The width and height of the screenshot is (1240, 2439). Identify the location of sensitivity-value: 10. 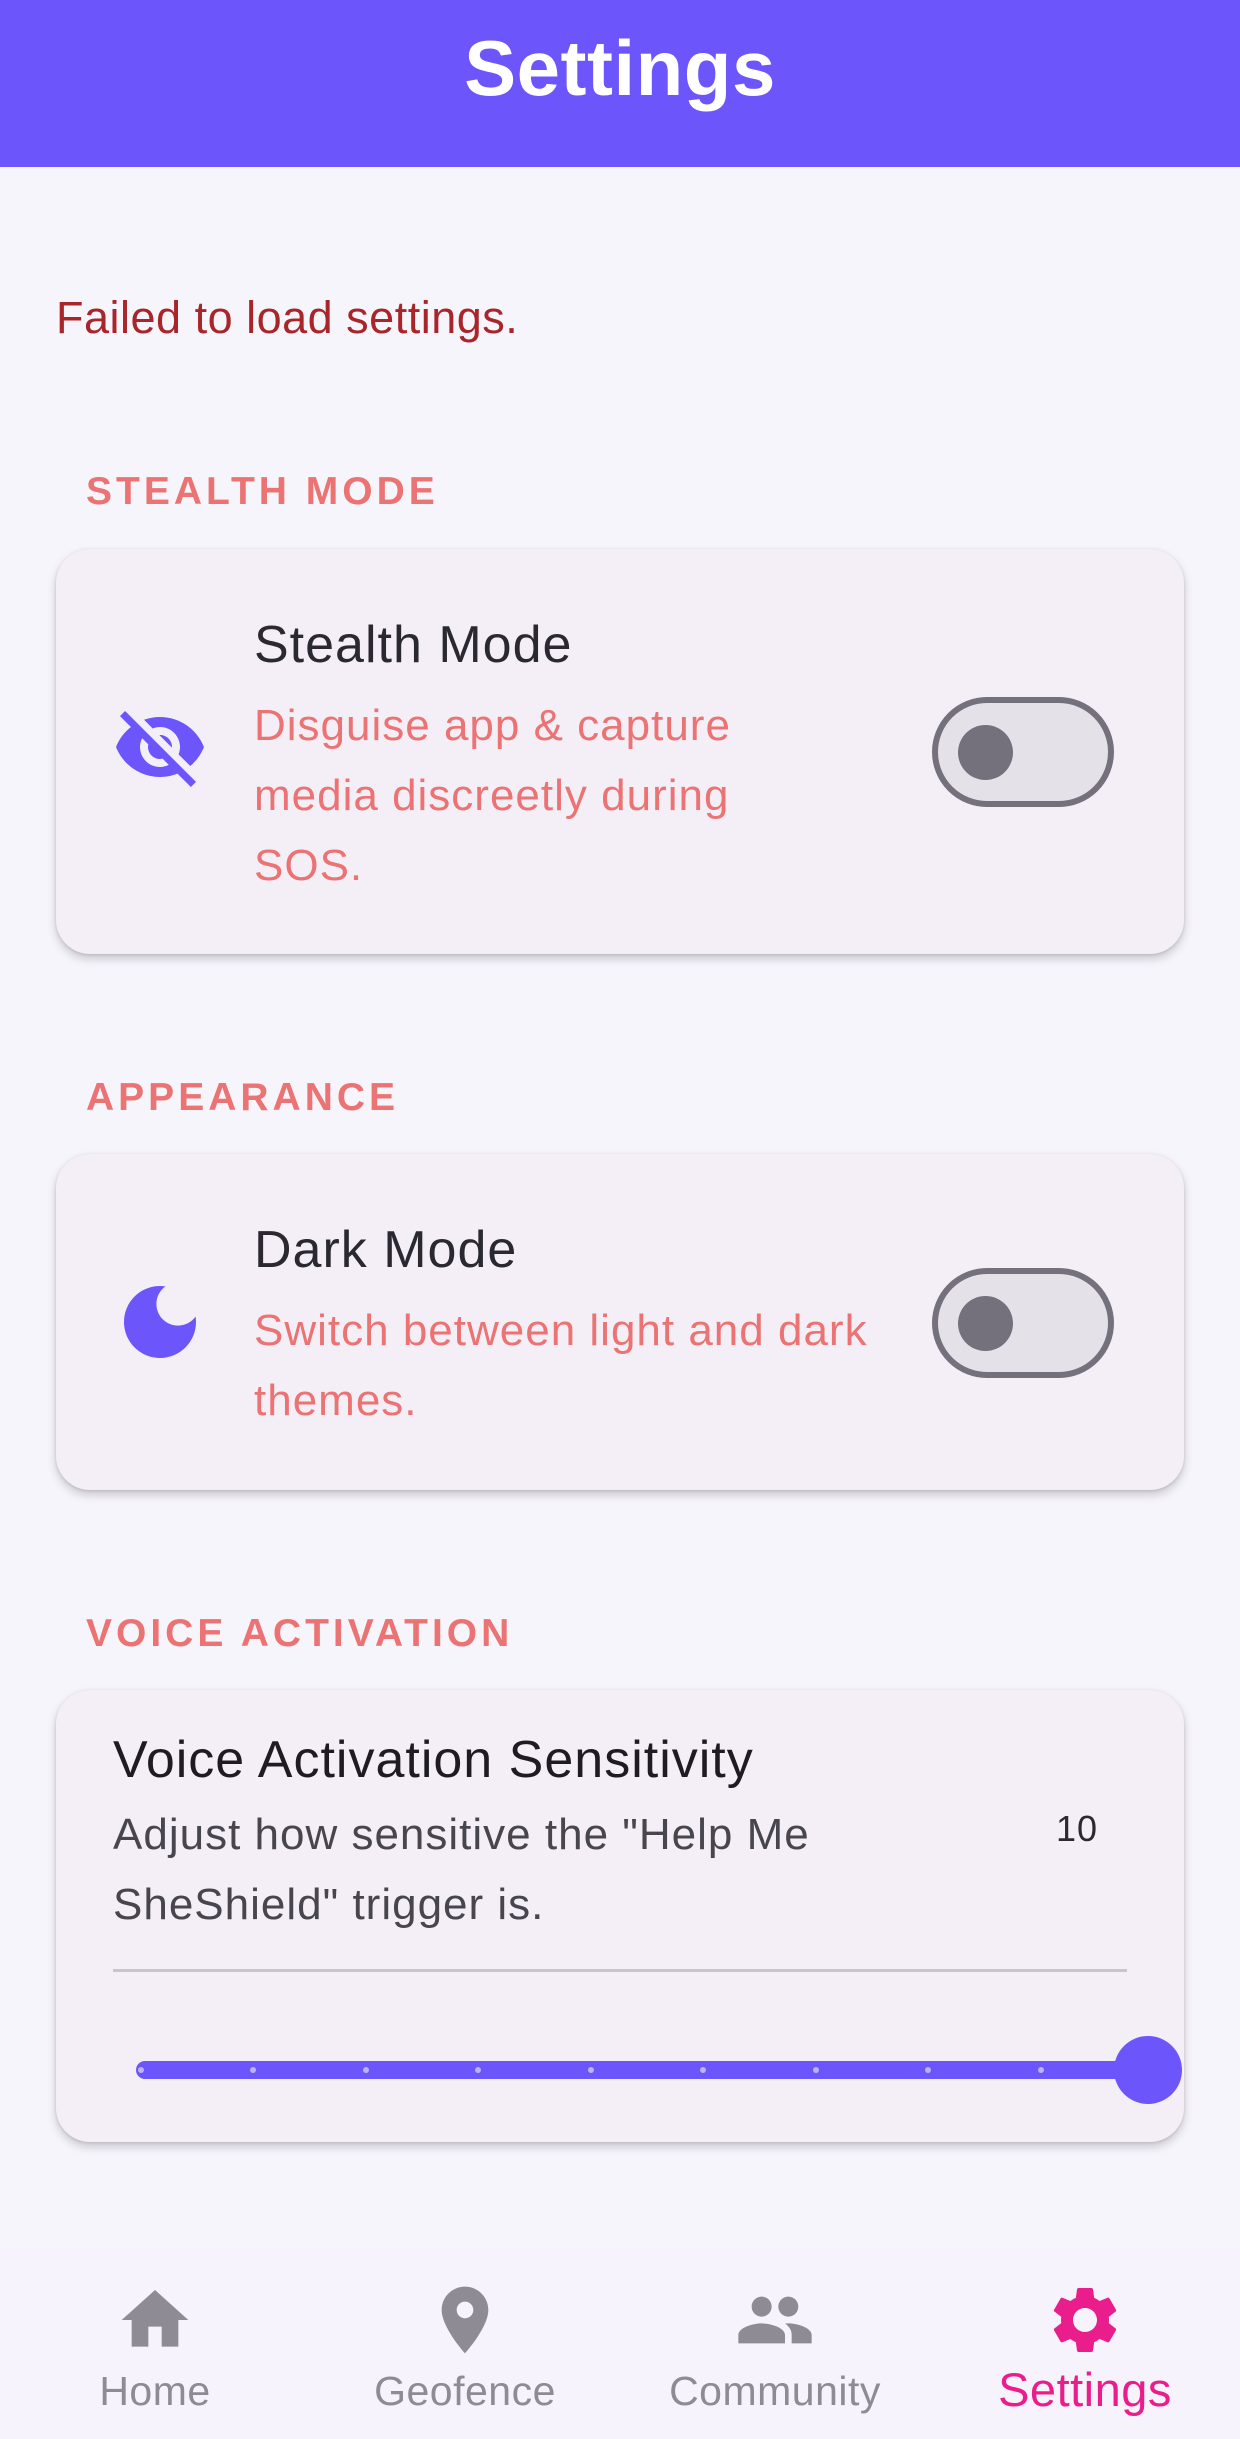
(1077, 1828).